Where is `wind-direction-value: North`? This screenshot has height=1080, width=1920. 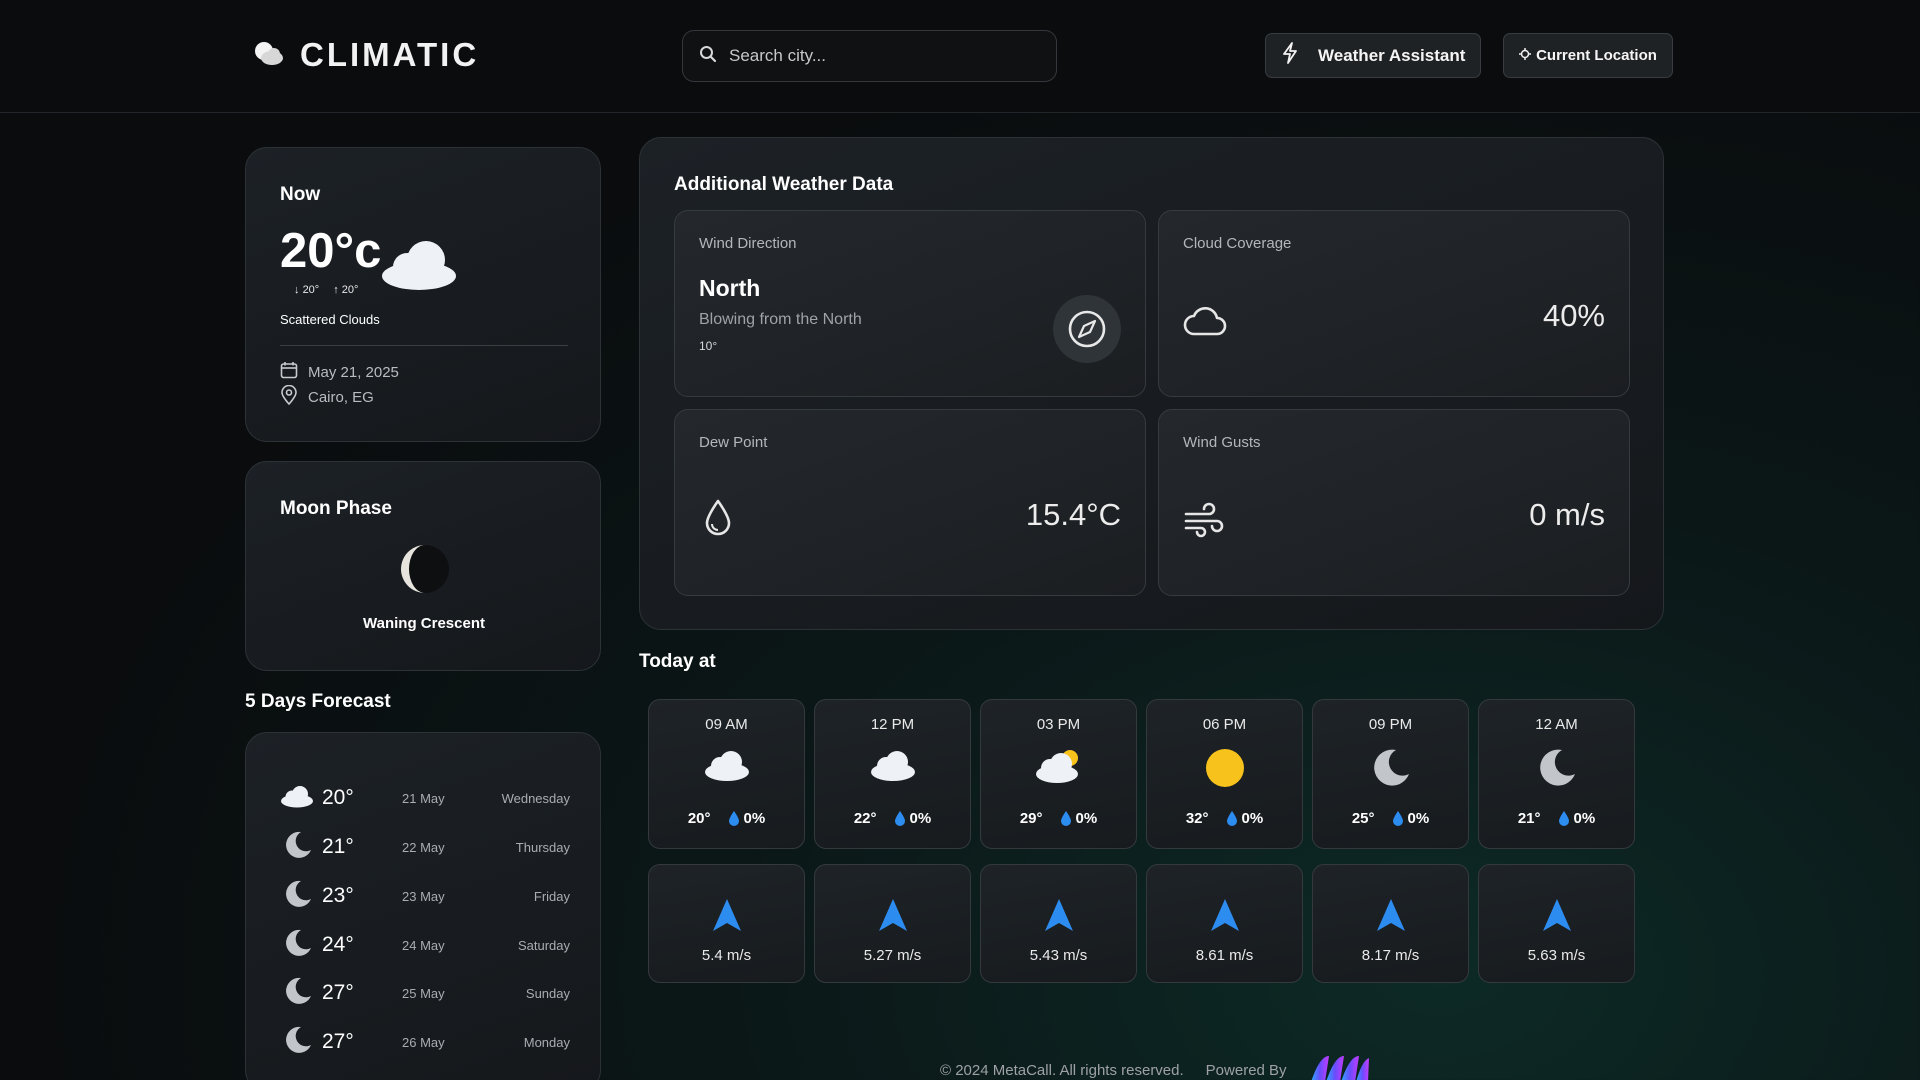
wind-direction-value: North is located at coordinates (730, 288).